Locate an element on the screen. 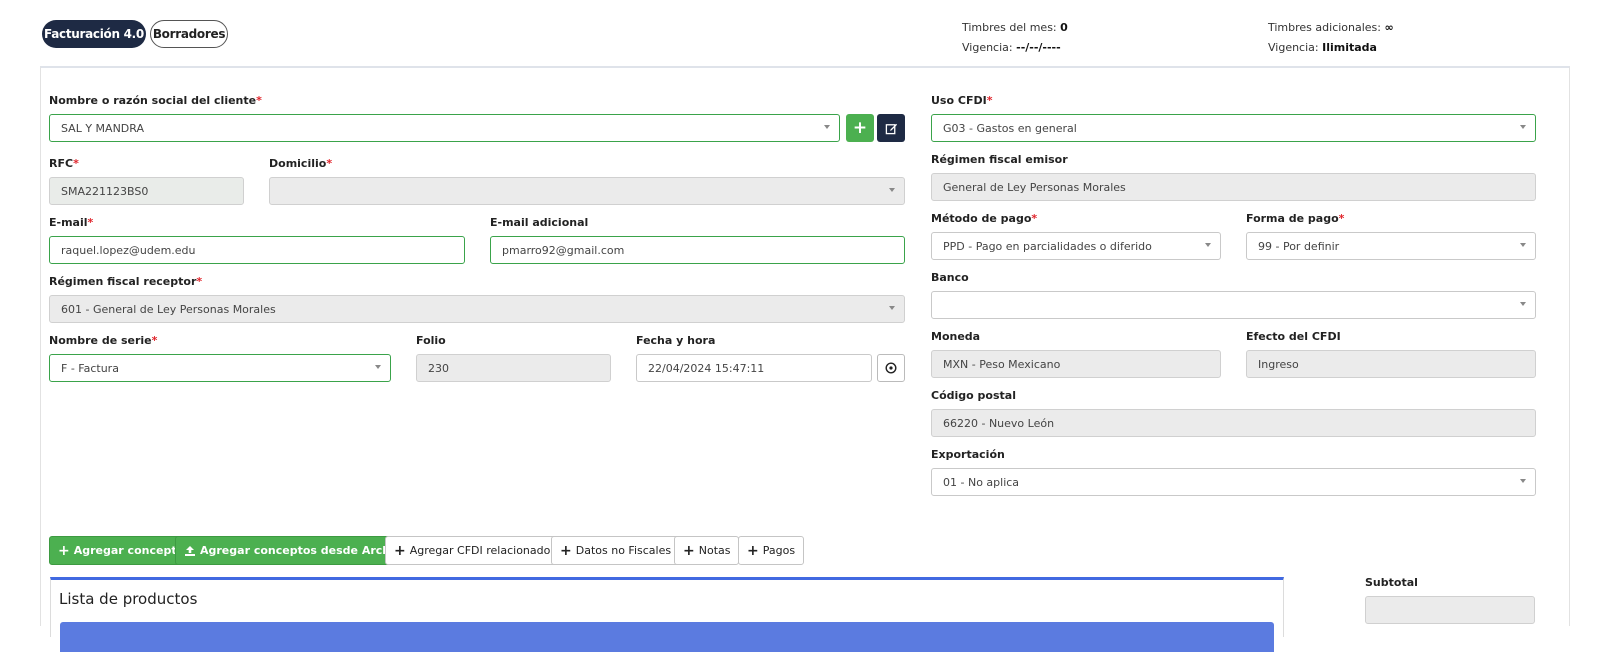 This screenshot has width=1600, height=652. regimen-receptor-label: Régimen fiscal receptor* is located at coordinates (126, 281).